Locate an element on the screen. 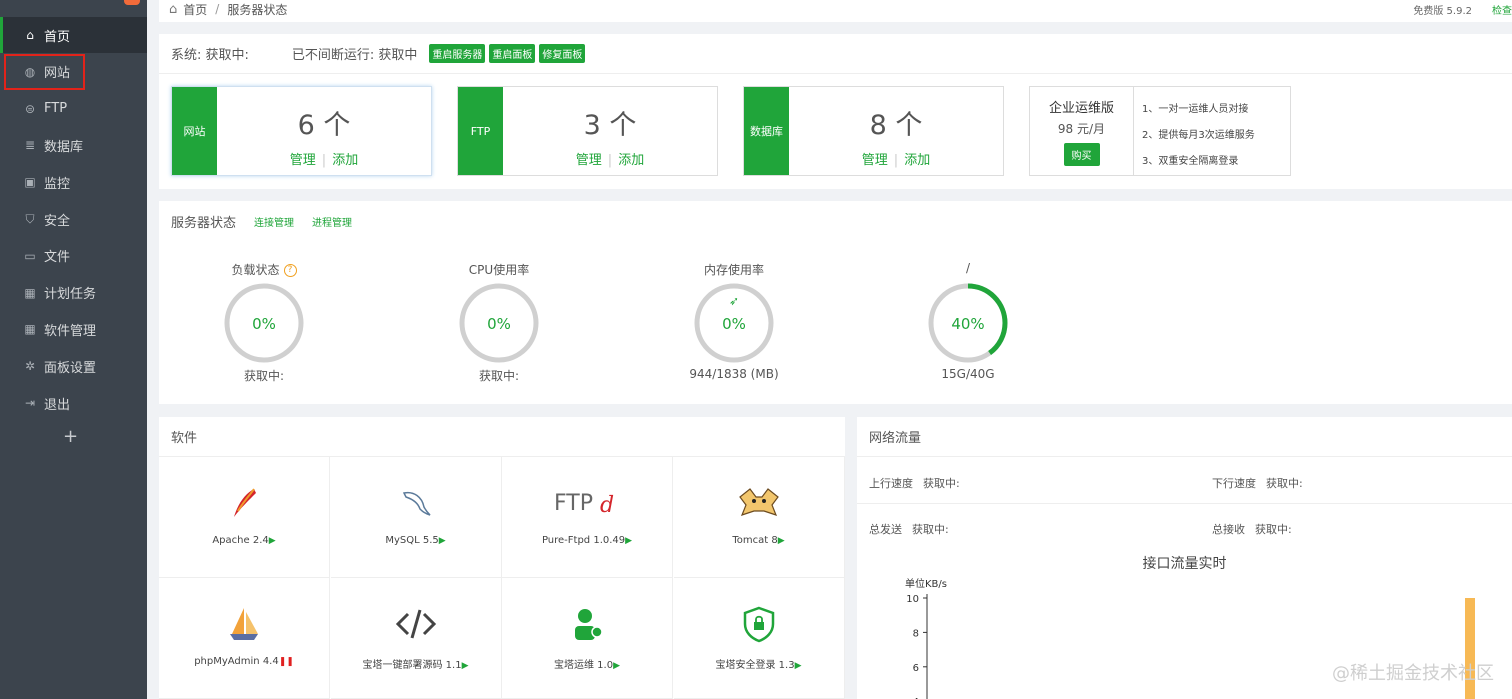 Image resolution: width=1512 pixels, height=699 pixels. promo-features: 1、一对一运维人员对接 2、提供每月3次运维服务 3、双重安全隔离登录 is located at coordinates (1198, 136).